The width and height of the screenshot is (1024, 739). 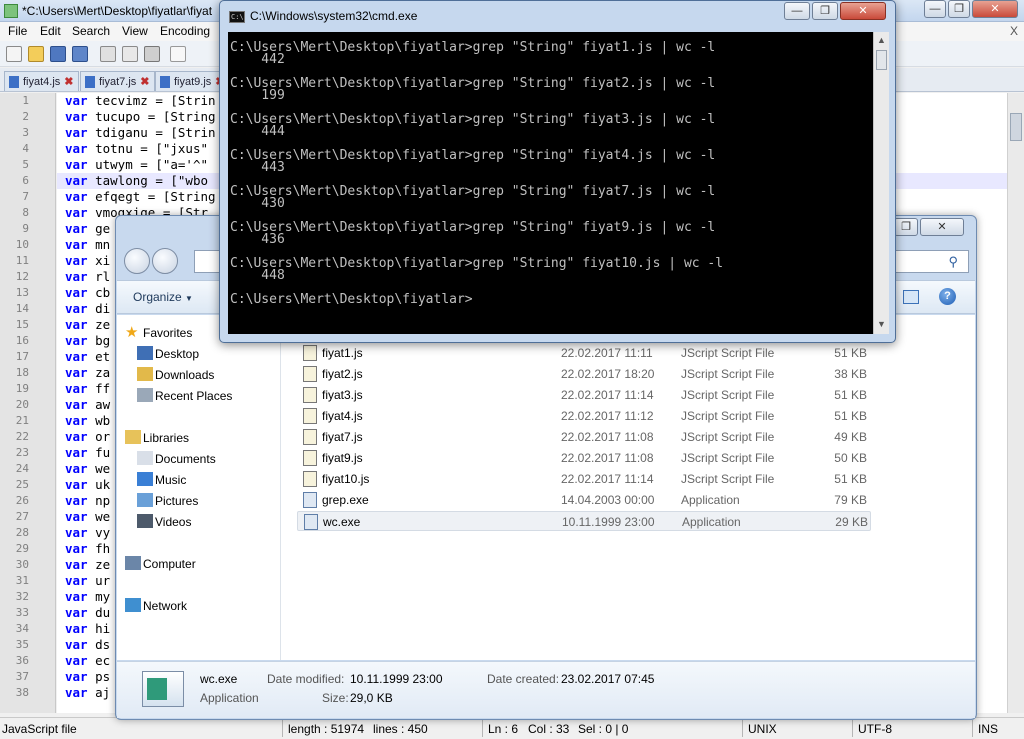 I want to click on identifier: uk, so click(x=103, y=484).